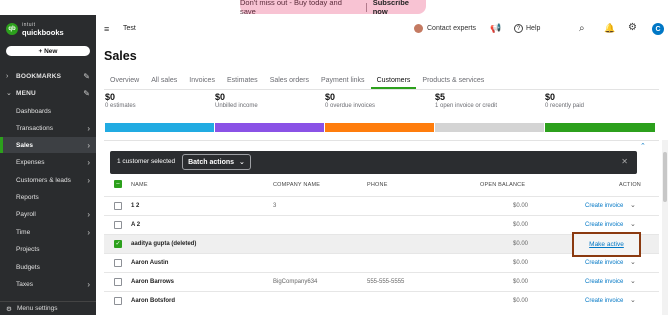 This screenshot has width=670, height=315. What do you see at coordinates (643, 146) in the screenshot?
I see `collapse-chevron-icon: ⌃` at bounding box center [643, 146].